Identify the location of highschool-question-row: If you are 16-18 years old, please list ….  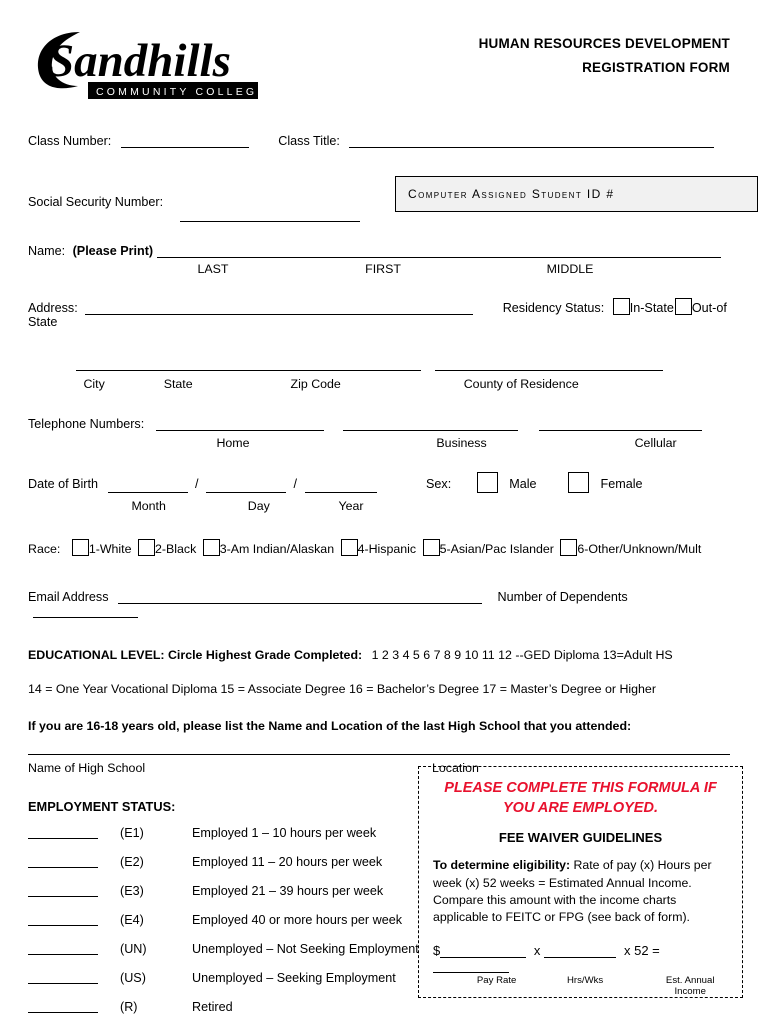
(385, 726).